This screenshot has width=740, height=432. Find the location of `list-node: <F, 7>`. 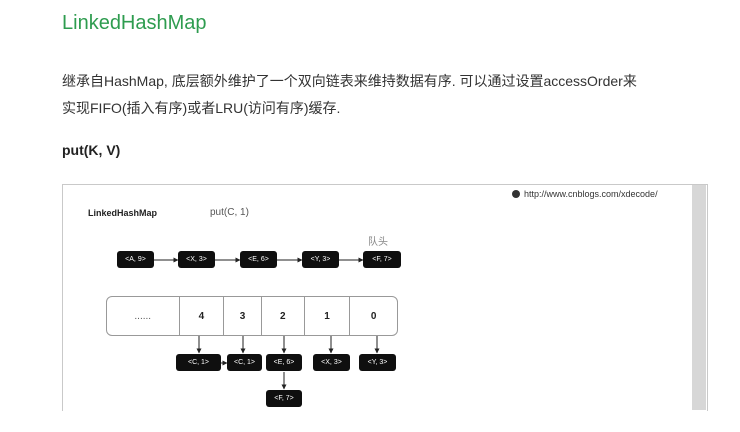

list-node: <F, 7> is located at coordinates (382, 259).